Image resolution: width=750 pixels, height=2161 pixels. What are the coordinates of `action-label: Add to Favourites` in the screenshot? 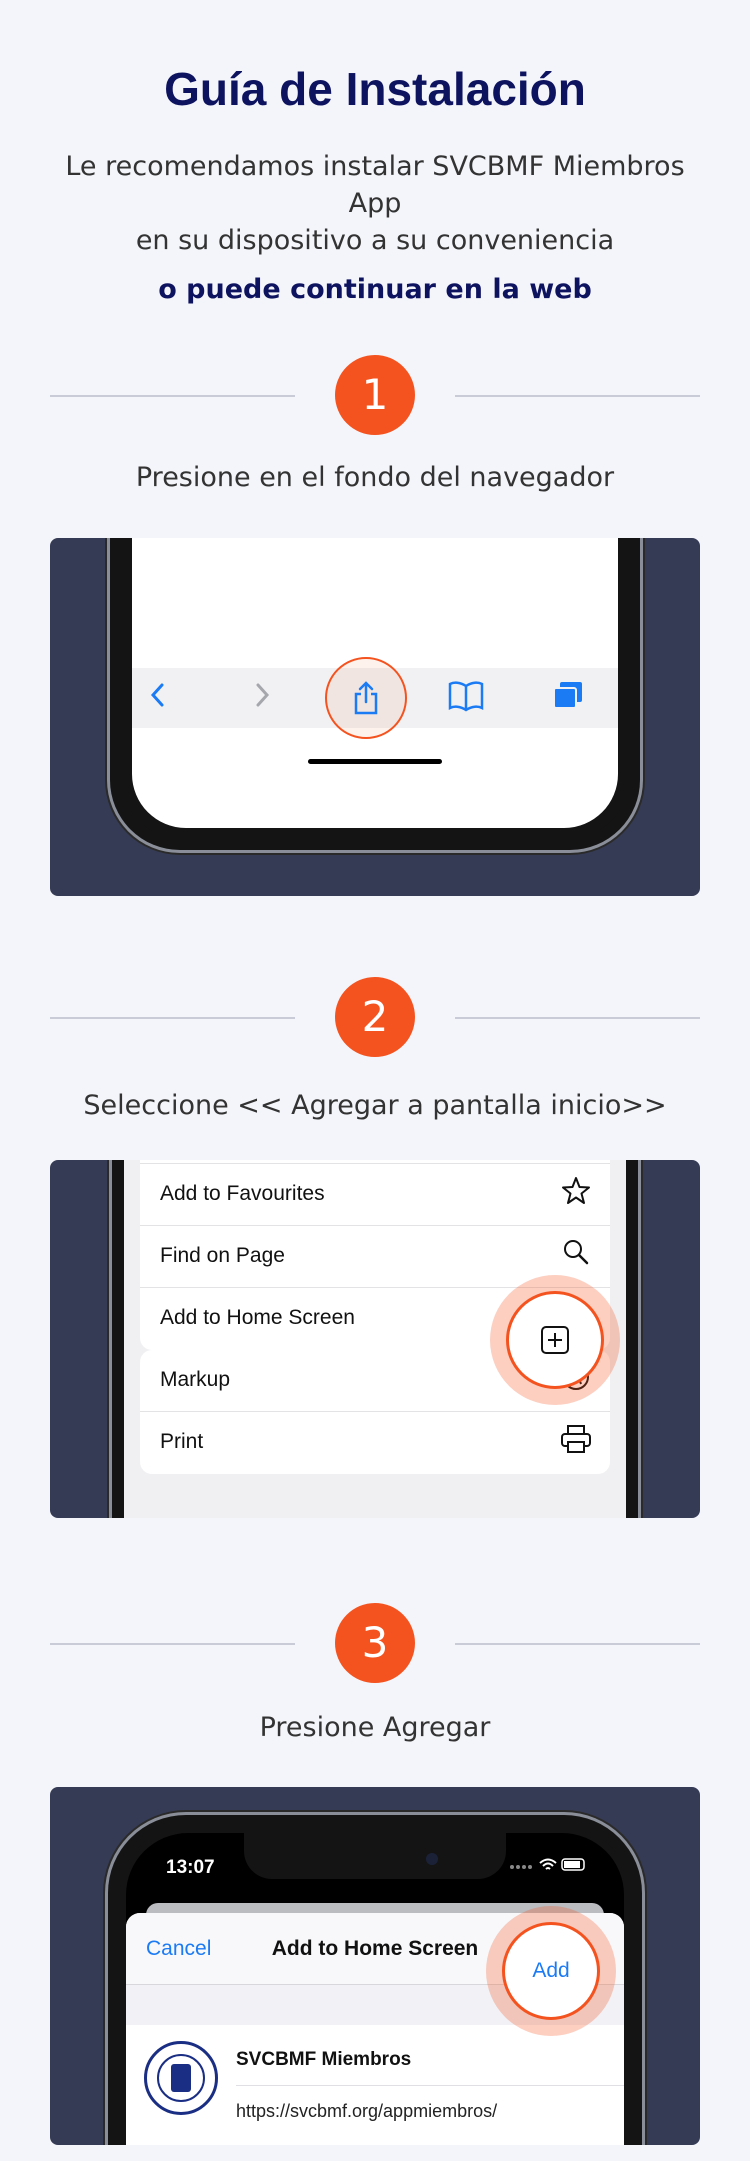 It's located at (242, 1193).